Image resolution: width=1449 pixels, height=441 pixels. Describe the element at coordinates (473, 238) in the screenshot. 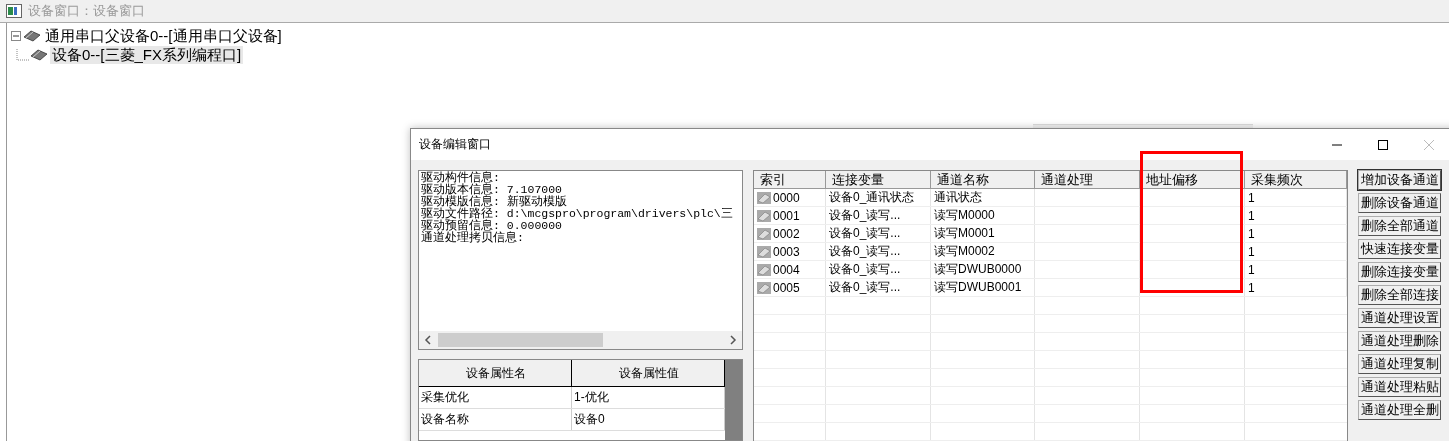

I see `info-line: 通道处理拷贝信息:` at that location.